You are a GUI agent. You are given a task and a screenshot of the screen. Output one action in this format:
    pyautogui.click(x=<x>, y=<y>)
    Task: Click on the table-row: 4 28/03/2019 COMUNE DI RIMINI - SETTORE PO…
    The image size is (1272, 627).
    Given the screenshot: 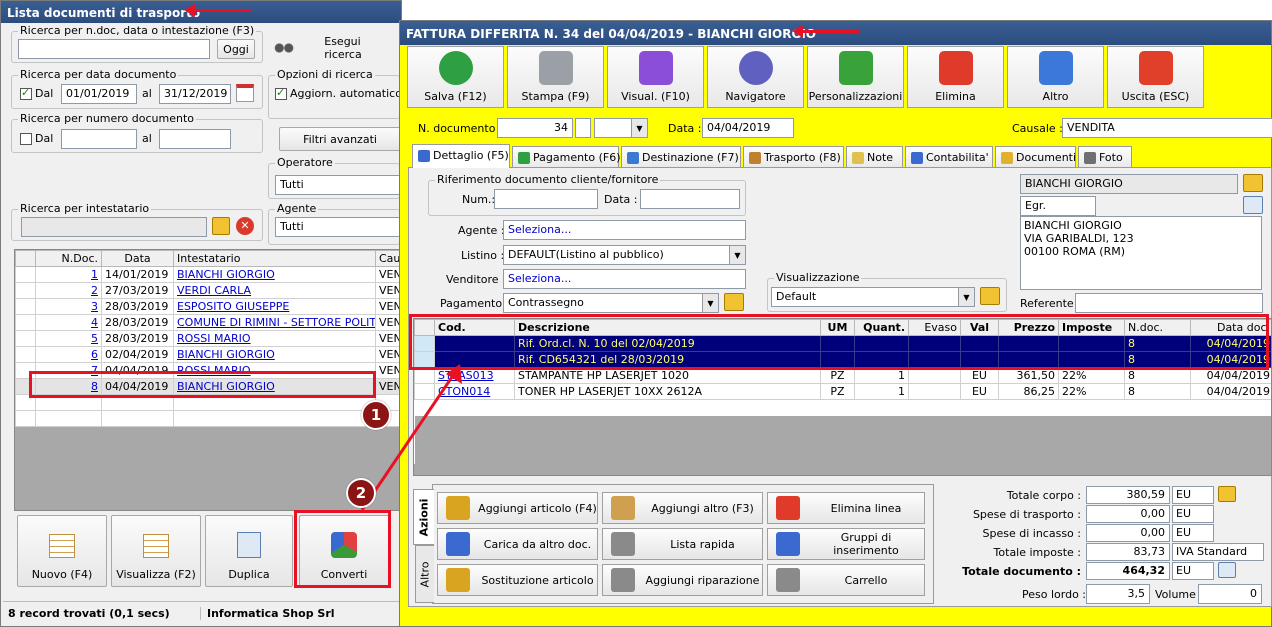 What is the action you would take?
    pyautogui.click(x=209, y=322)
    